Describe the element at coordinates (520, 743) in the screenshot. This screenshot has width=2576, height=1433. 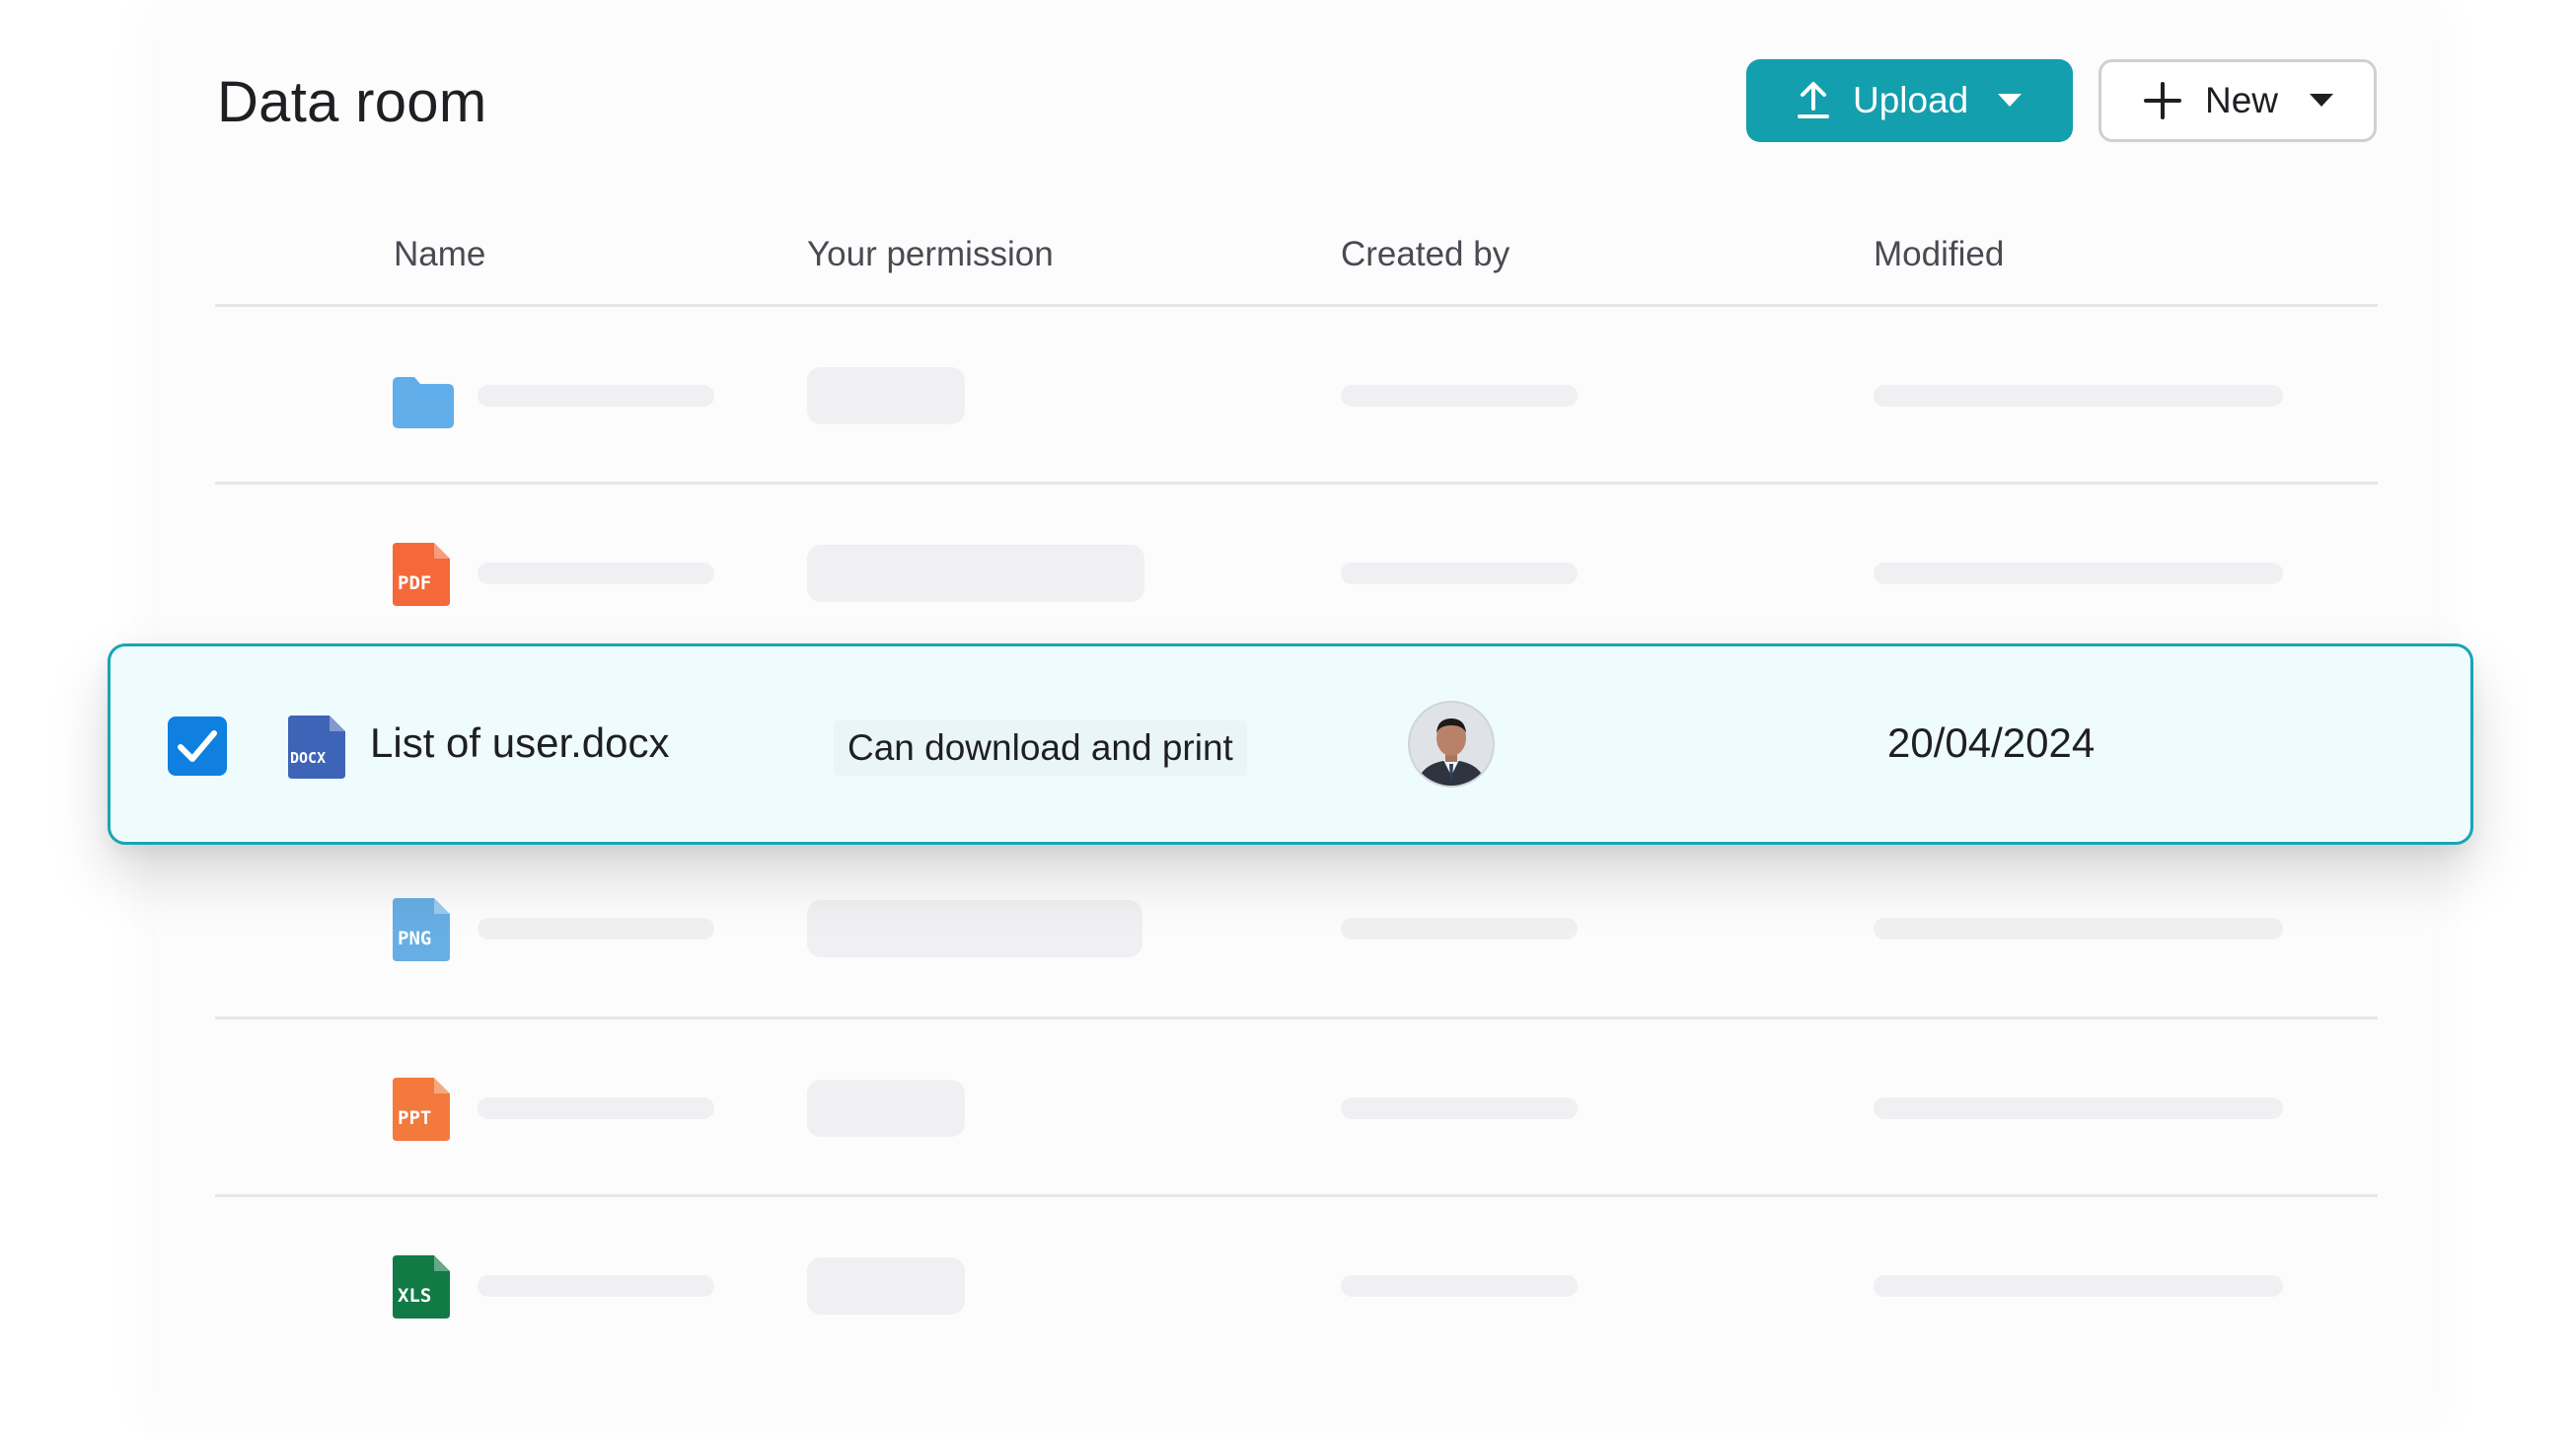
I see `file-name: List of user.docx` at that location.